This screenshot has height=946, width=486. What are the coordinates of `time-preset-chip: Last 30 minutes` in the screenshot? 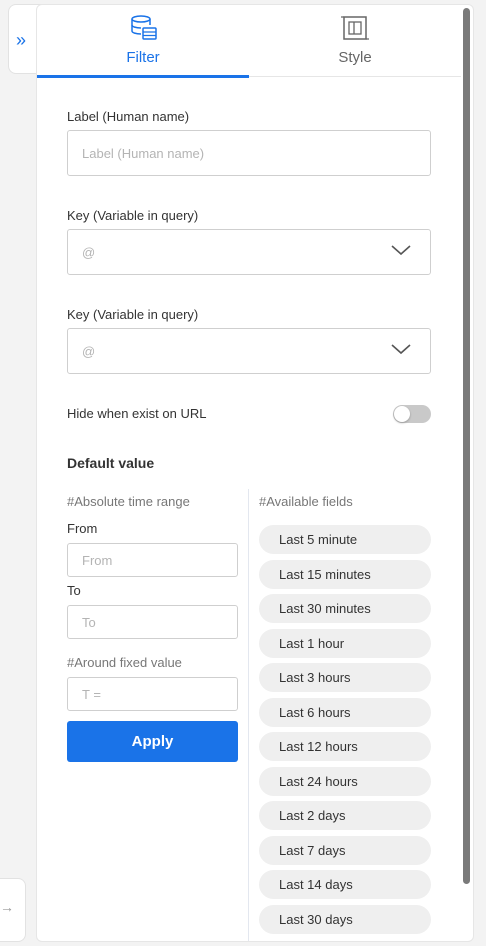 It's located at (345, 608).